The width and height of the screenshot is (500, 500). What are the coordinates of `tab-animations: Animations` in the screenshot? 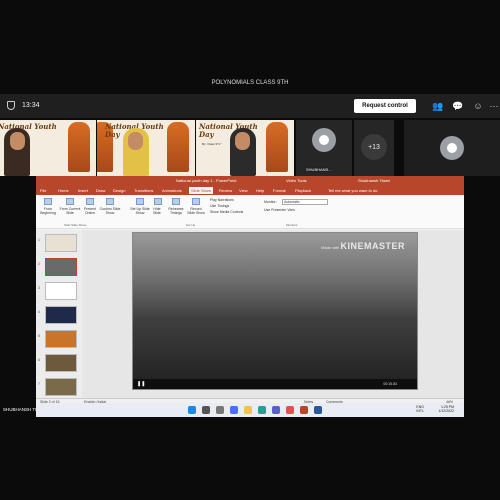 It's located at (172, 190).